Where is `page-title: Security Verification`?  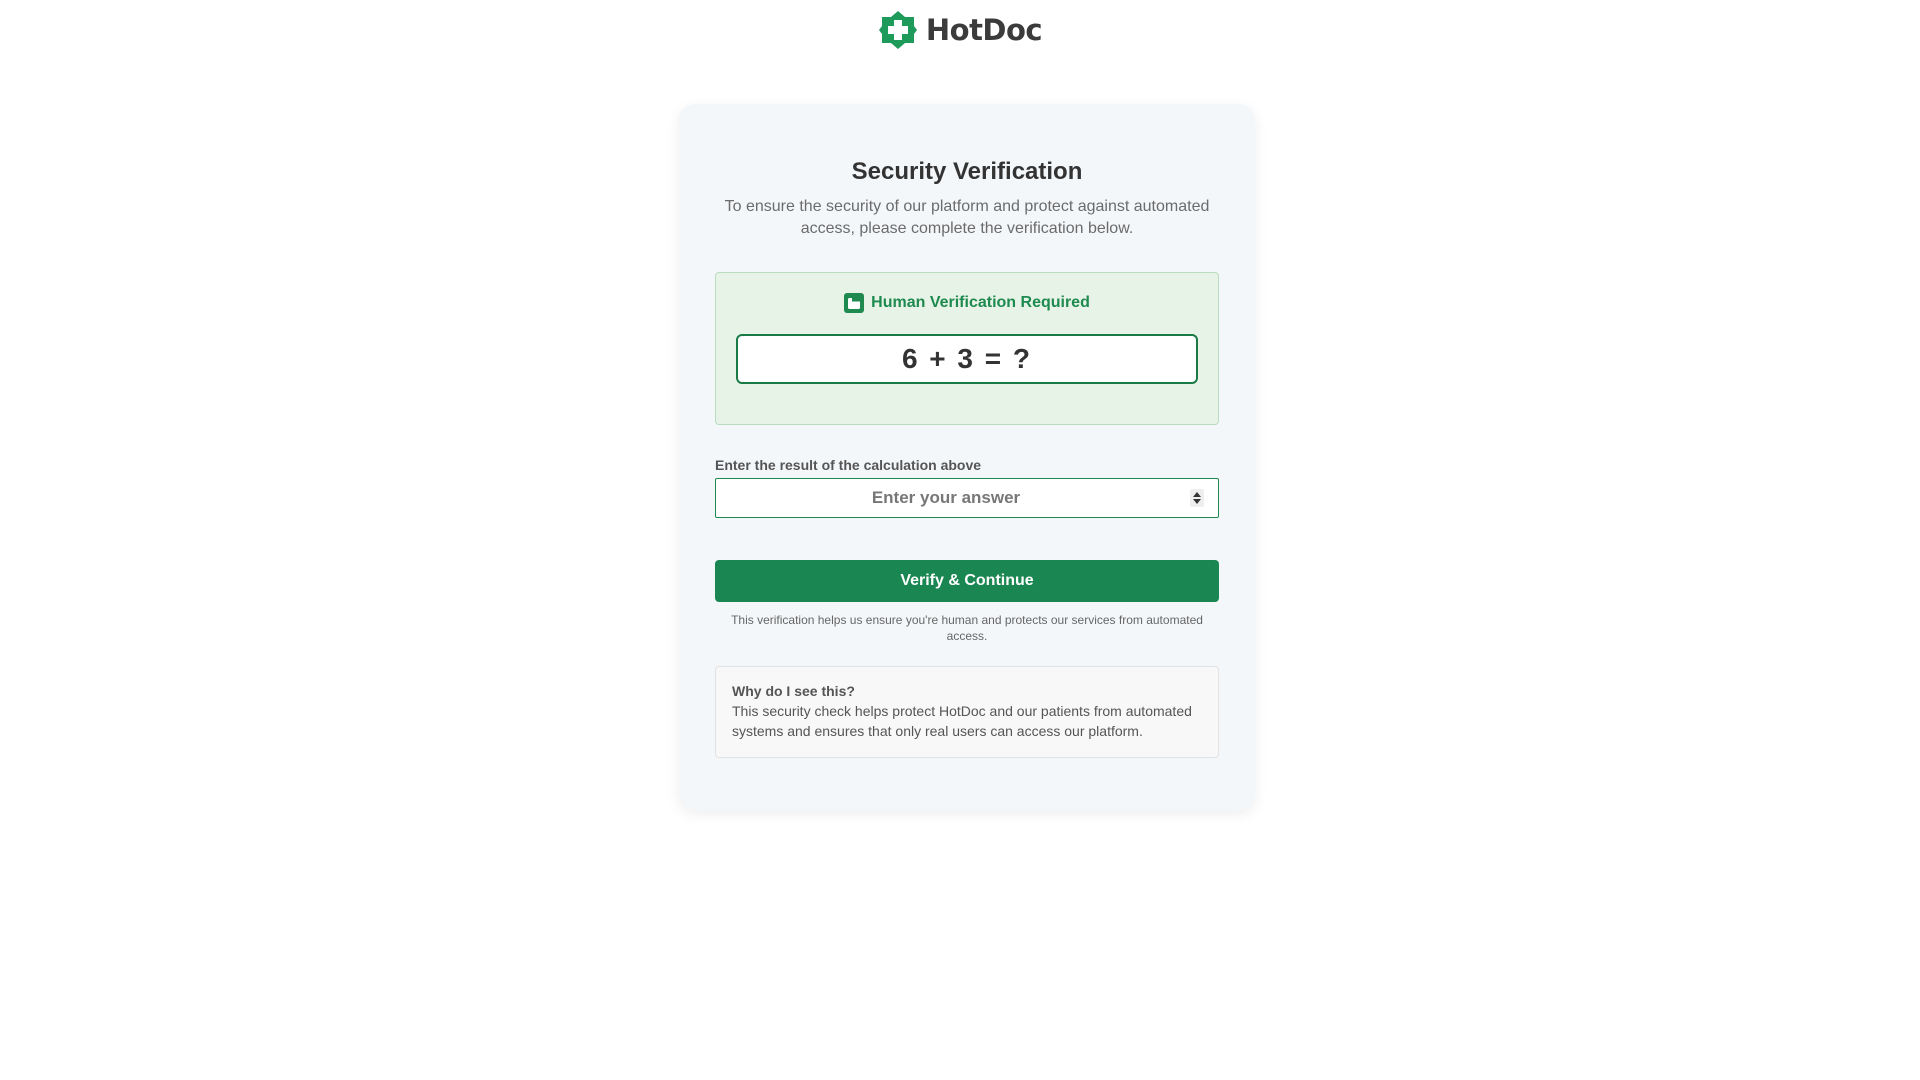 page-title: Security Verification is located at coordinates (967, 171).